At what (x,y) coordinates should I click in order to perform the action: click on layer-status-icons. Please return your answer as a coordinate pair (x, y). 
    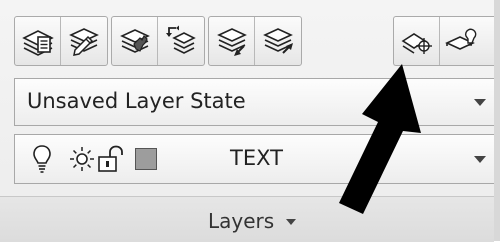
    Looking at the image, I should click on (94, 159).